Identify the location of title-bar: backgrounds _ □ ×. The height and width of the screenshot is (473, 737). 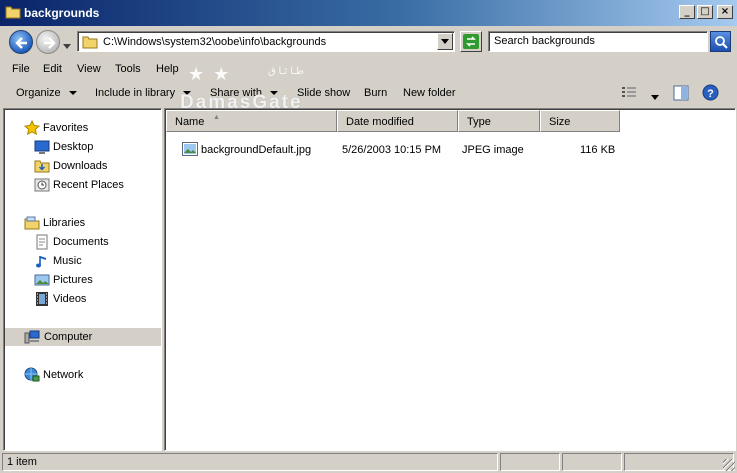
(368, 13).